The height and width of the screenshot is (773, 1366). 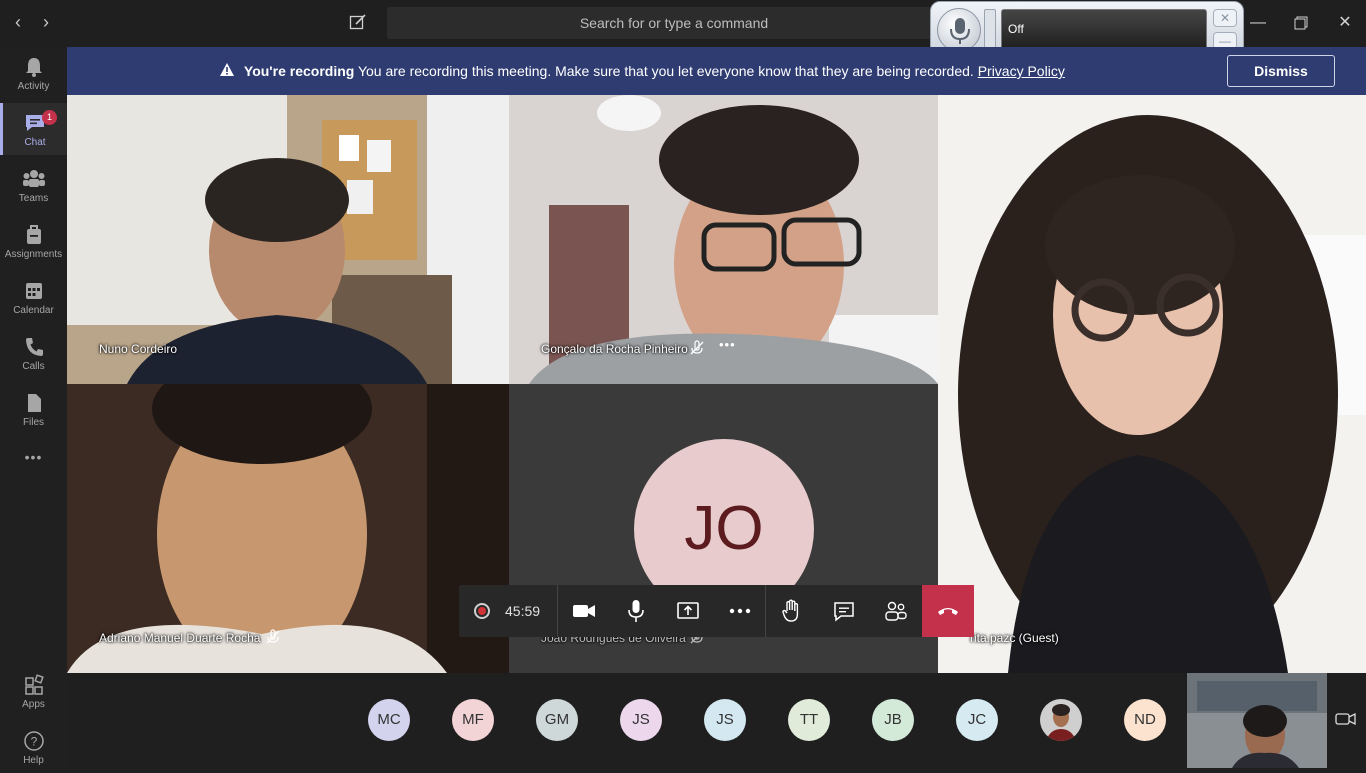 What do you see at coordinates (1021, 71) in the screenshot?
I see `privacy-policy-link: Privacy Policy` at bounding box center [1021, 71].